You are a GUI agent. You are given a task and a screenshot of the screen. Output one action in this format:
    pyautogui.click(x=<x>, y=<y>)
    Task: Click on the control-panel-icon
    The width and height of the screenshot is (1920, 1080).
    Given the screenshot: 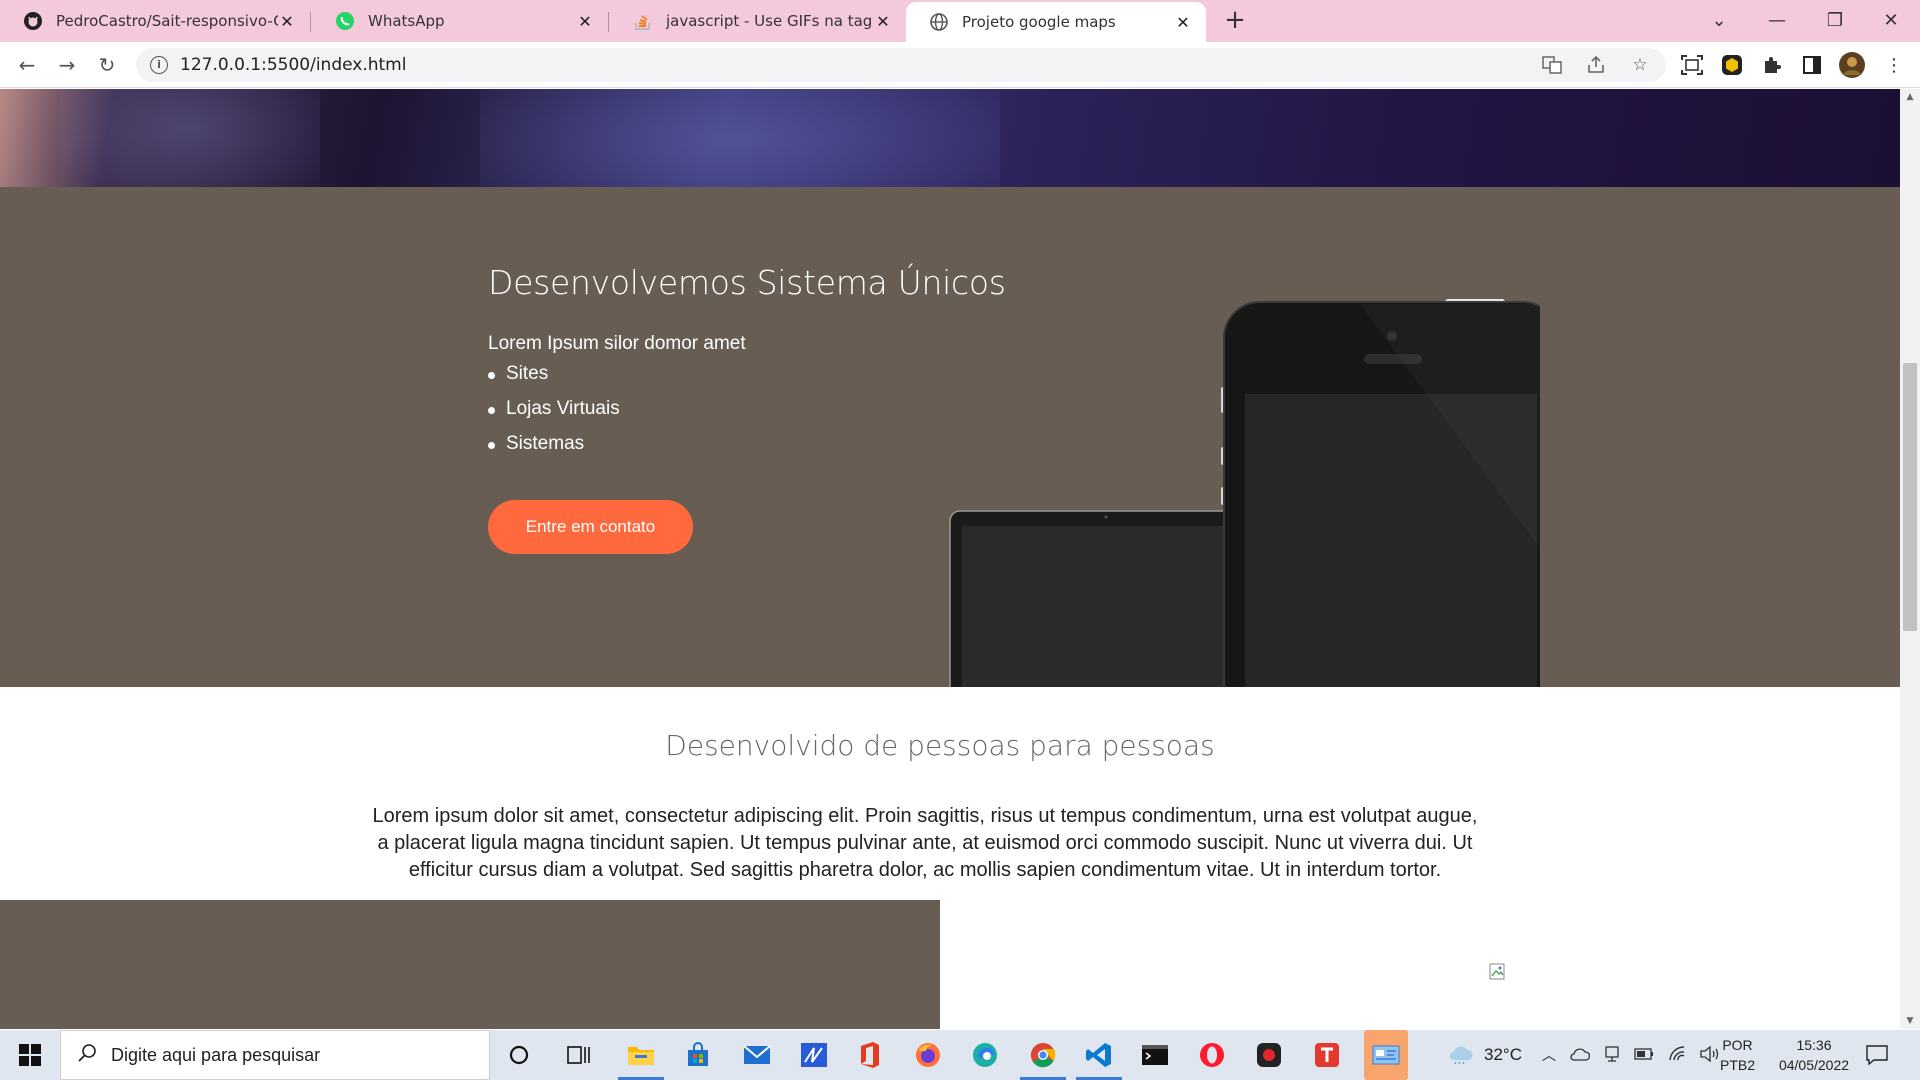 What is the action you would take?
    pyautogui.click(x=1386, y=1055)
    